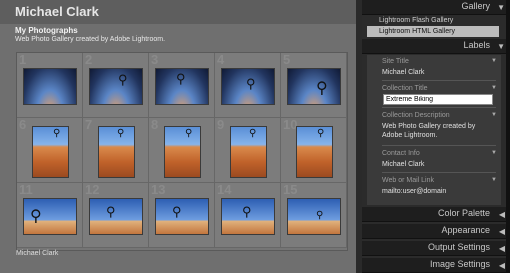 Image resolution: width=510 pixels, height=273 pixels. What do you see at coordinates (437, 164) in the screenshot?
I see `contact-info-value: Michael Clark` at bounding box center [437, 164].